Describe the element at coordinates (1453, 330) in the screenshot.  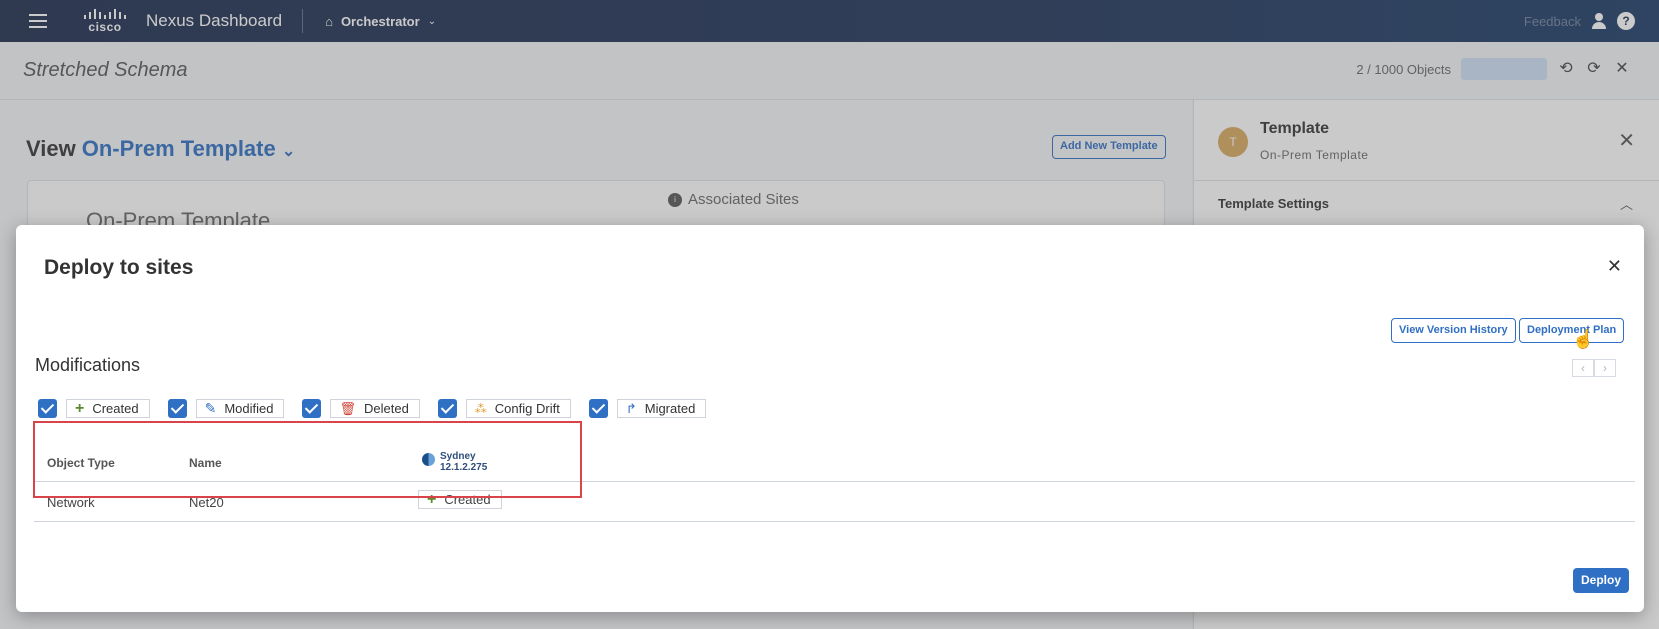
I see `view-version-history-button: View Version History` at that location.